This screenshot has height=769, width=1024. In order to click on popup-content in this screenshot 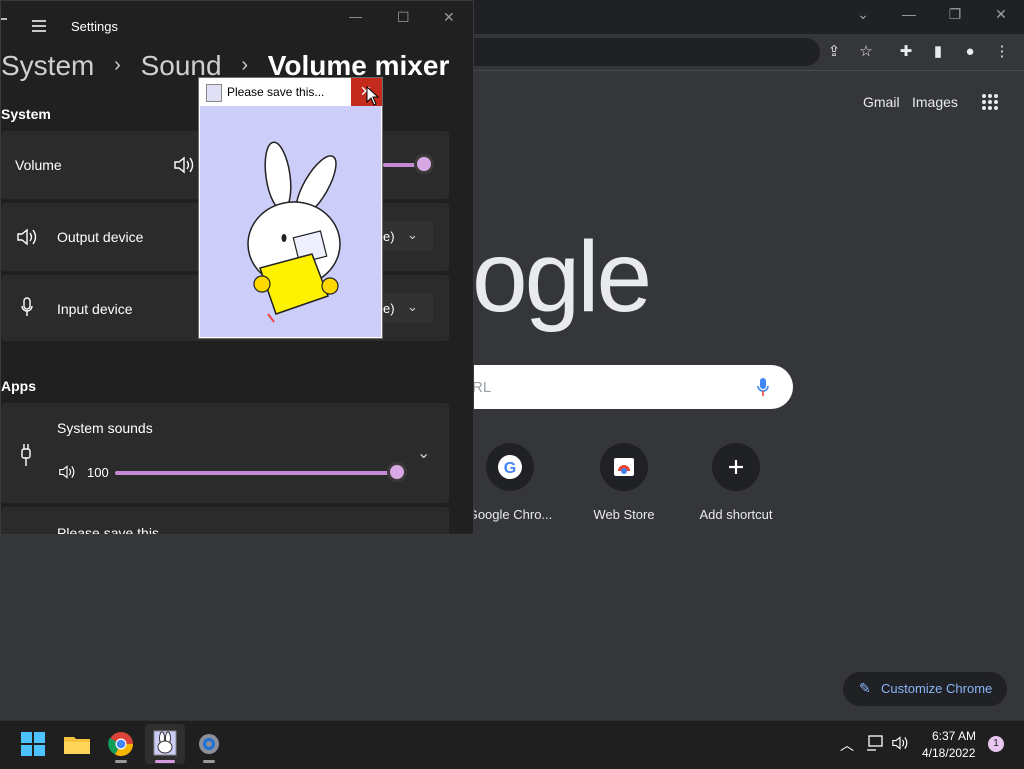, I will do `click(290, 221)`.